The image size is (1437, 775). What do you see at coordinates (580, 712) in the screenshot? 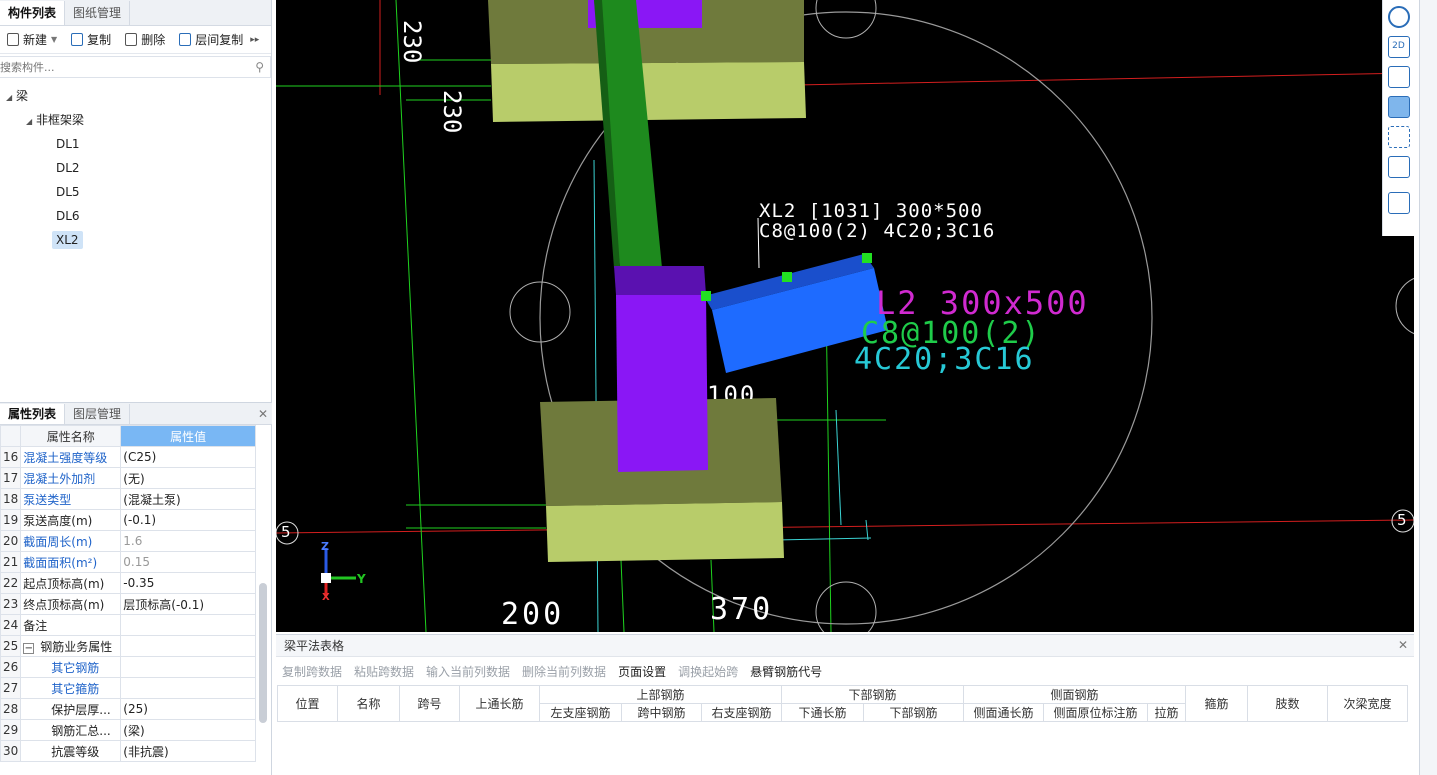
I see `column-header: 左支座钢筋` at bounding box center [580, 712].